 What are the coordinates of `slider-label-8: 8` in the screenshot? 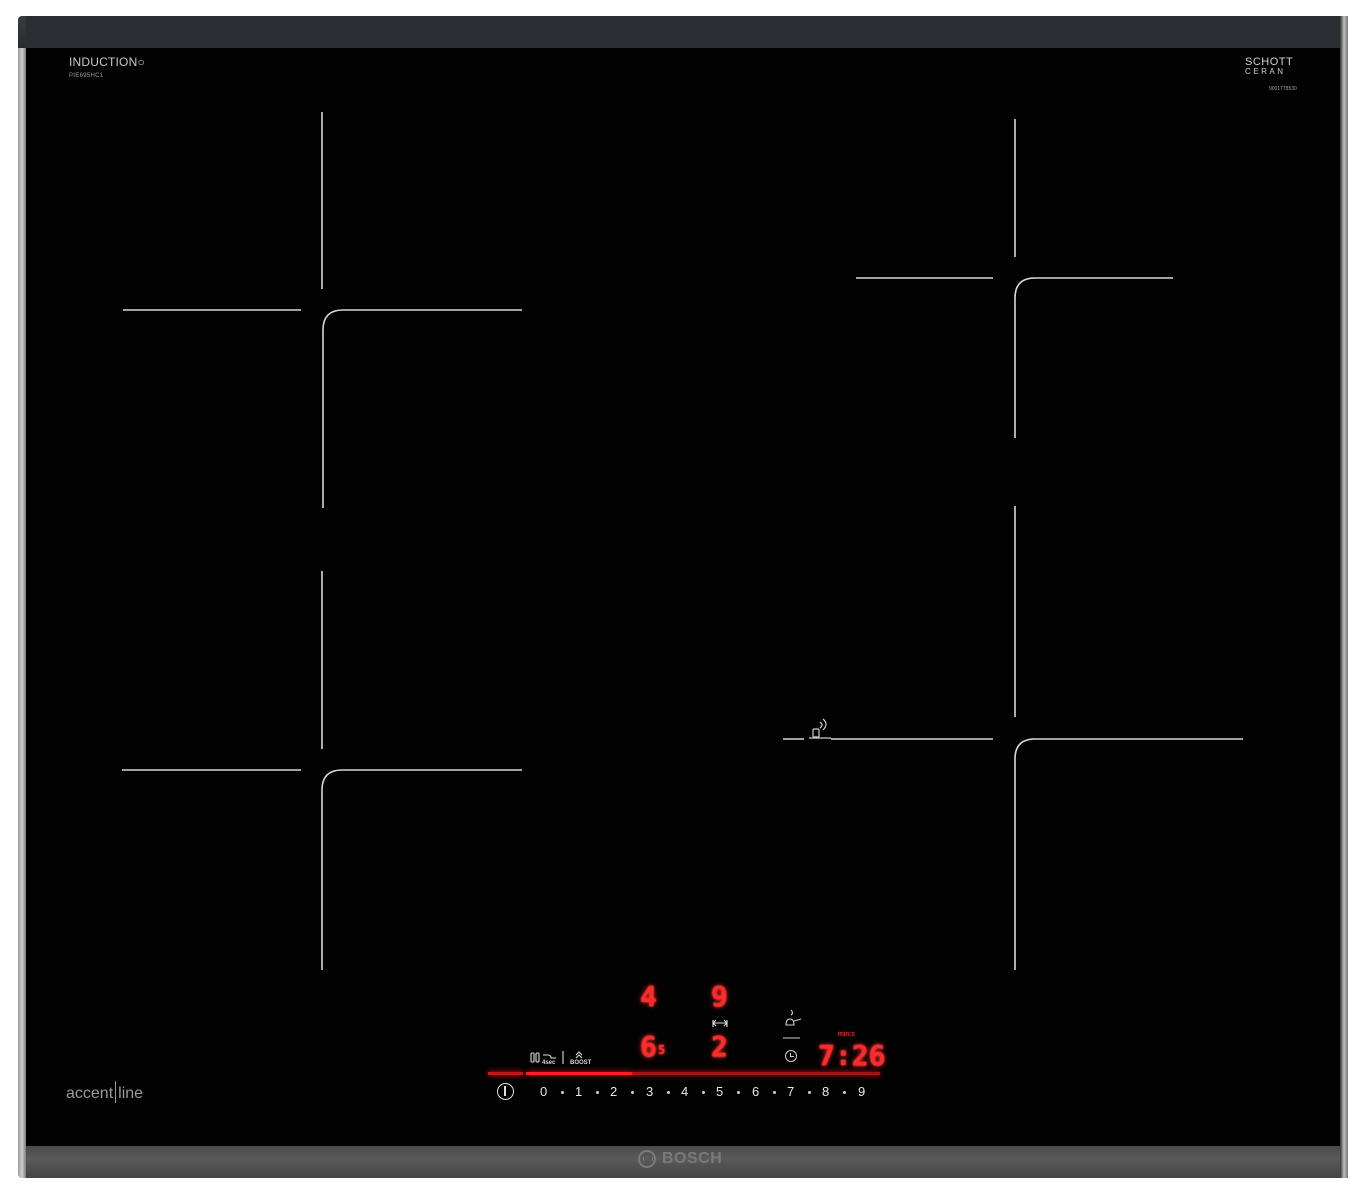 It's located at (825, 1091).